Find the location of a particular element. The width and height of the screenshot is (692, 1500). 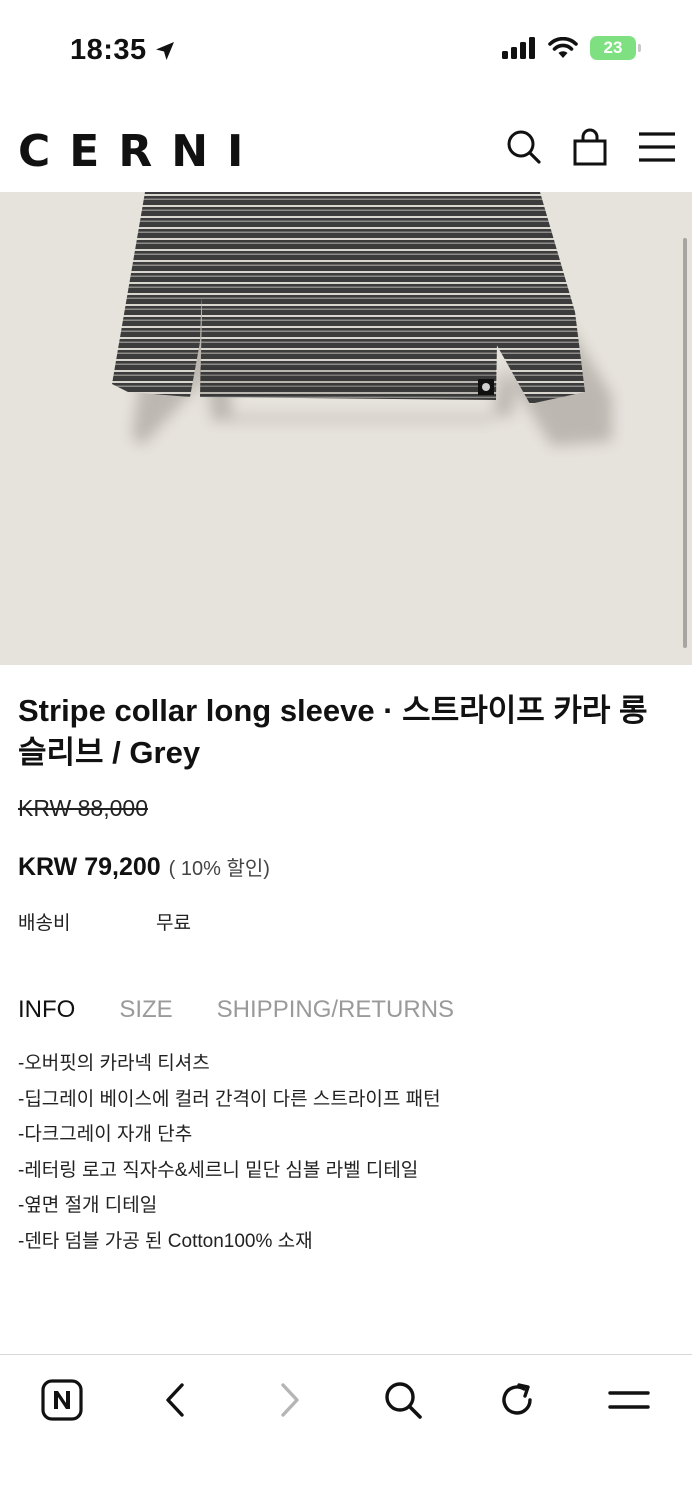

shipping-row: 배송비 무료 is located at coordinates (104, 921).